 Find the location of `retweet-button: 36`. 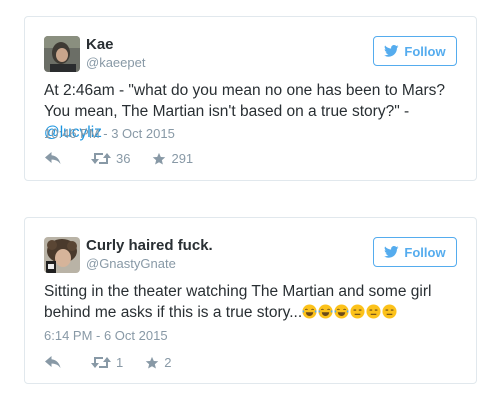

retweet-button: 36 is located at coordinates (110, 158).